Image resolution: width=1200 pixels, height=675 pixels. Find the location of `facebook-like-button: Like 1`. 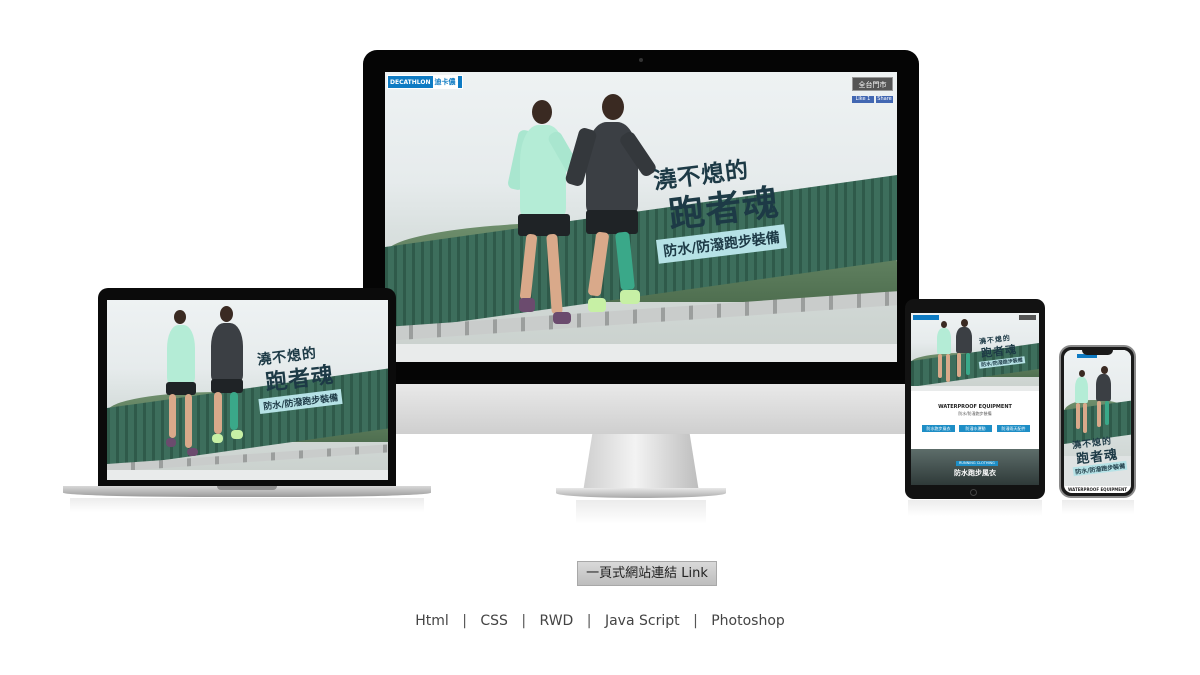

facebook-like-button: Like 1 is located at coordinates (863, 99).